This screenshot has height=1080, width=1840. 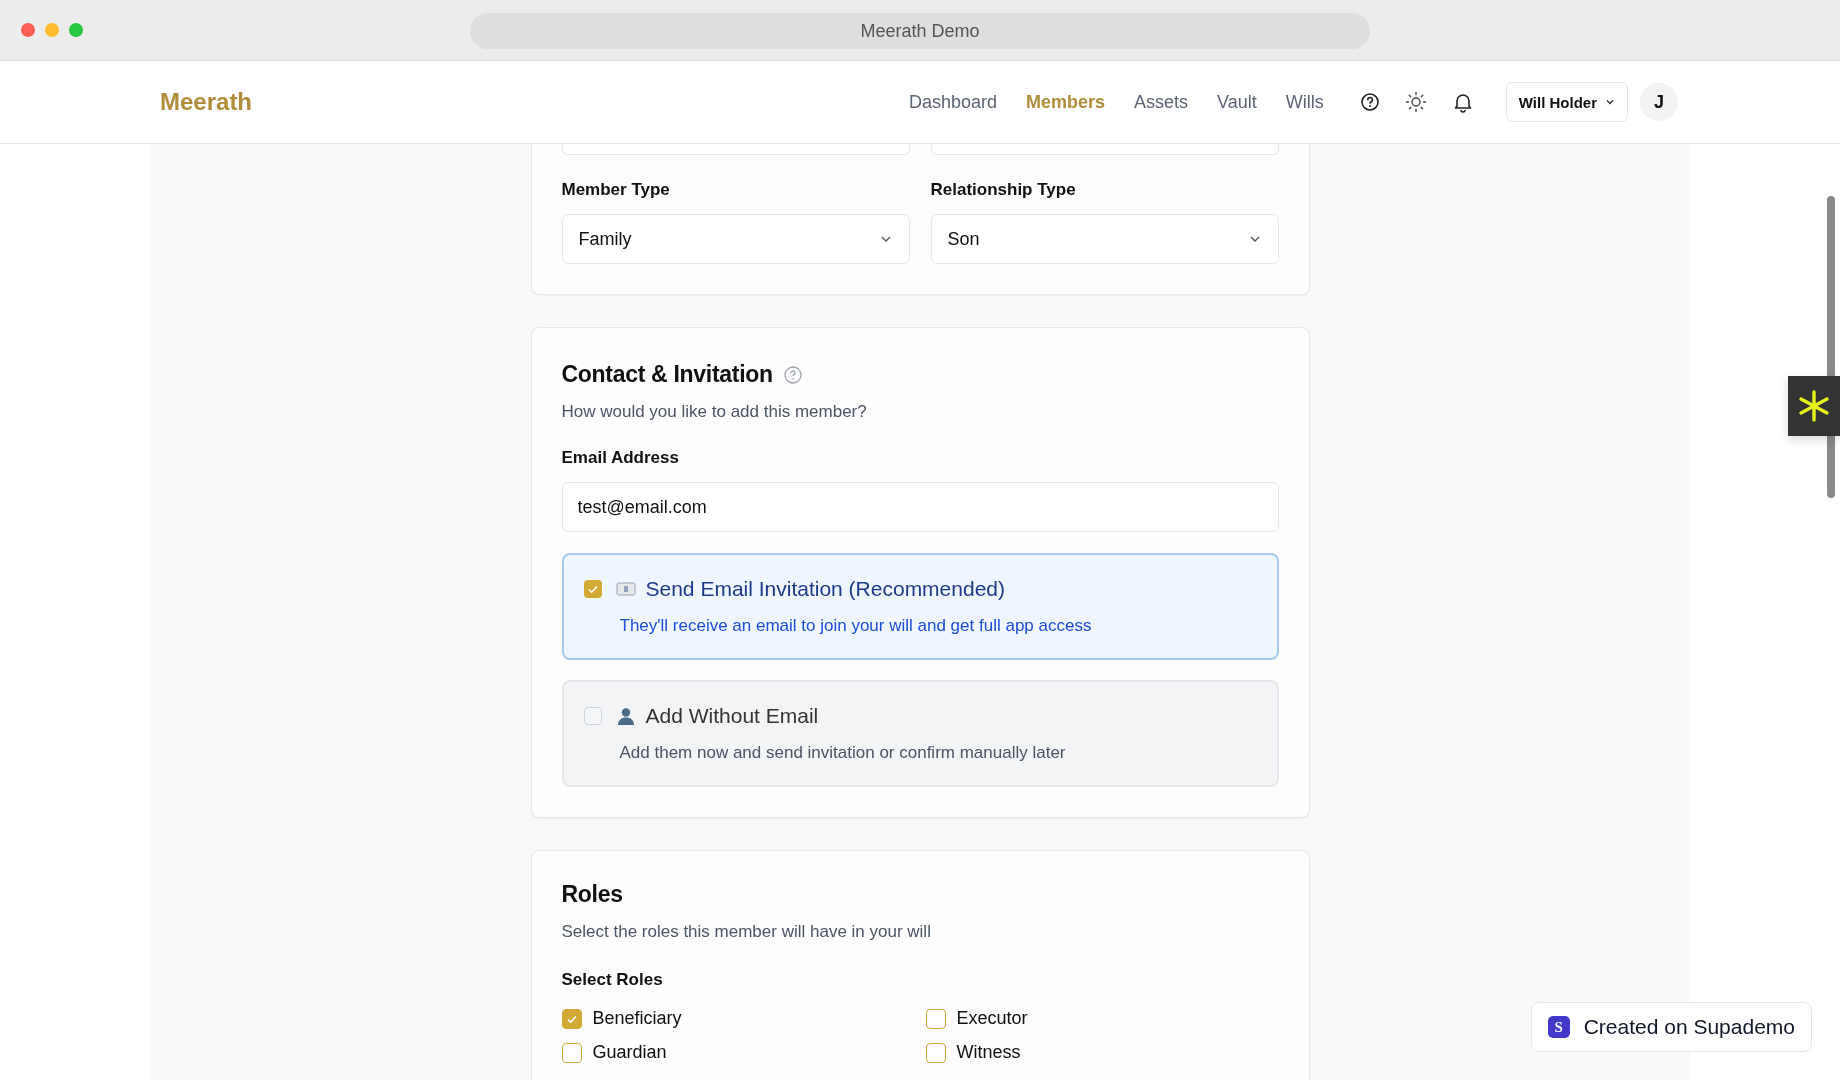 I want to click on window-title: Meerath Demo, so click(x=920, y=31).